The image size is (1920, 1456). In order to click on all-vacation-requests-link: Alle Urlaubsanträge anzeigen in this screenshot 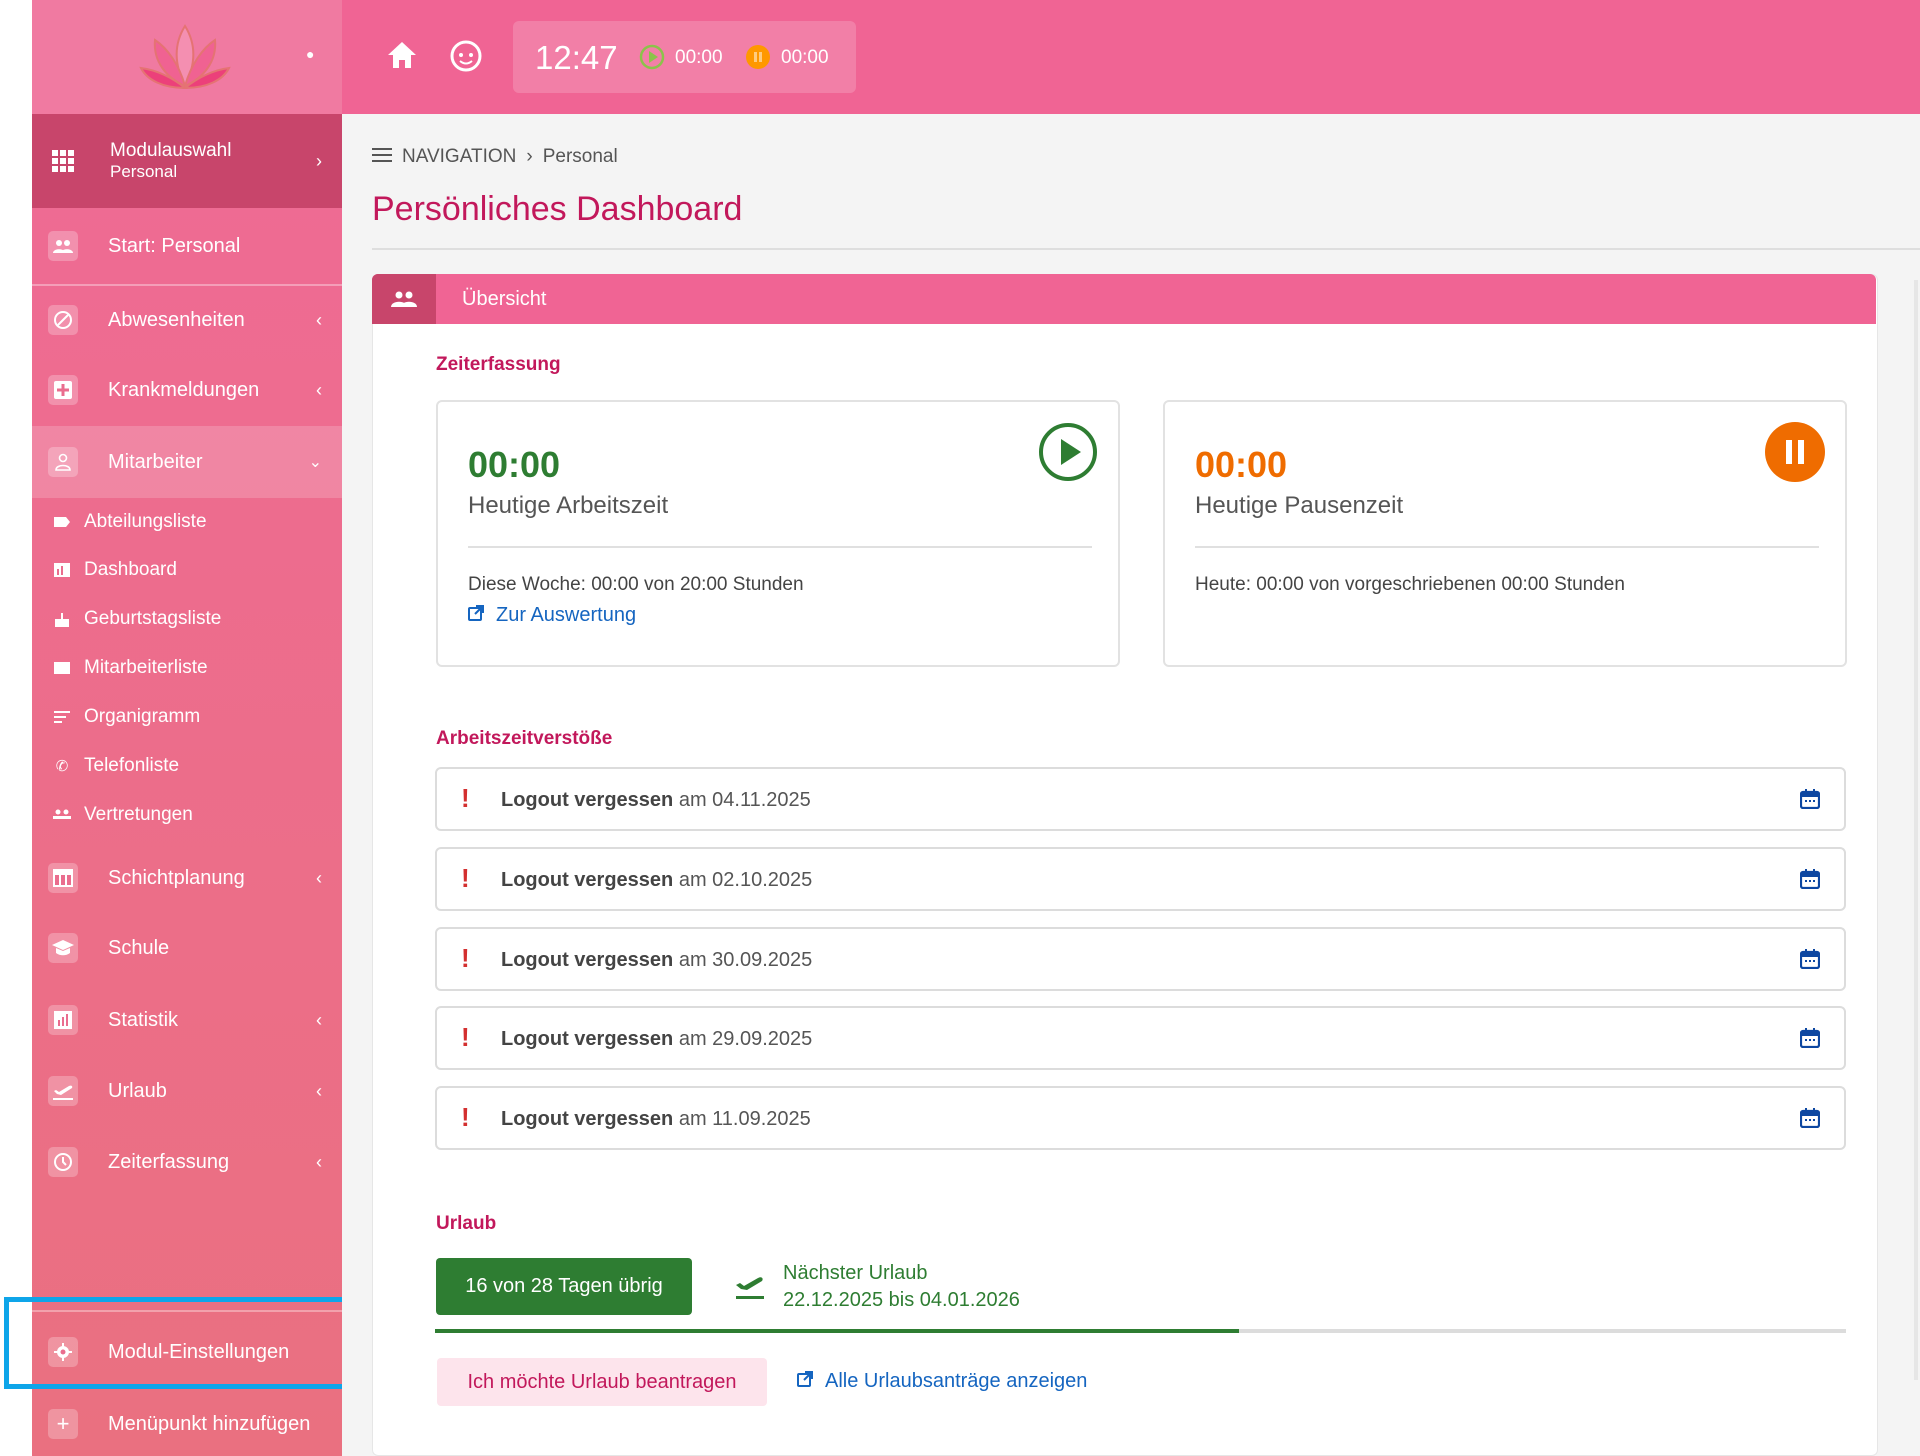, I will do `click(942, 1381)`.